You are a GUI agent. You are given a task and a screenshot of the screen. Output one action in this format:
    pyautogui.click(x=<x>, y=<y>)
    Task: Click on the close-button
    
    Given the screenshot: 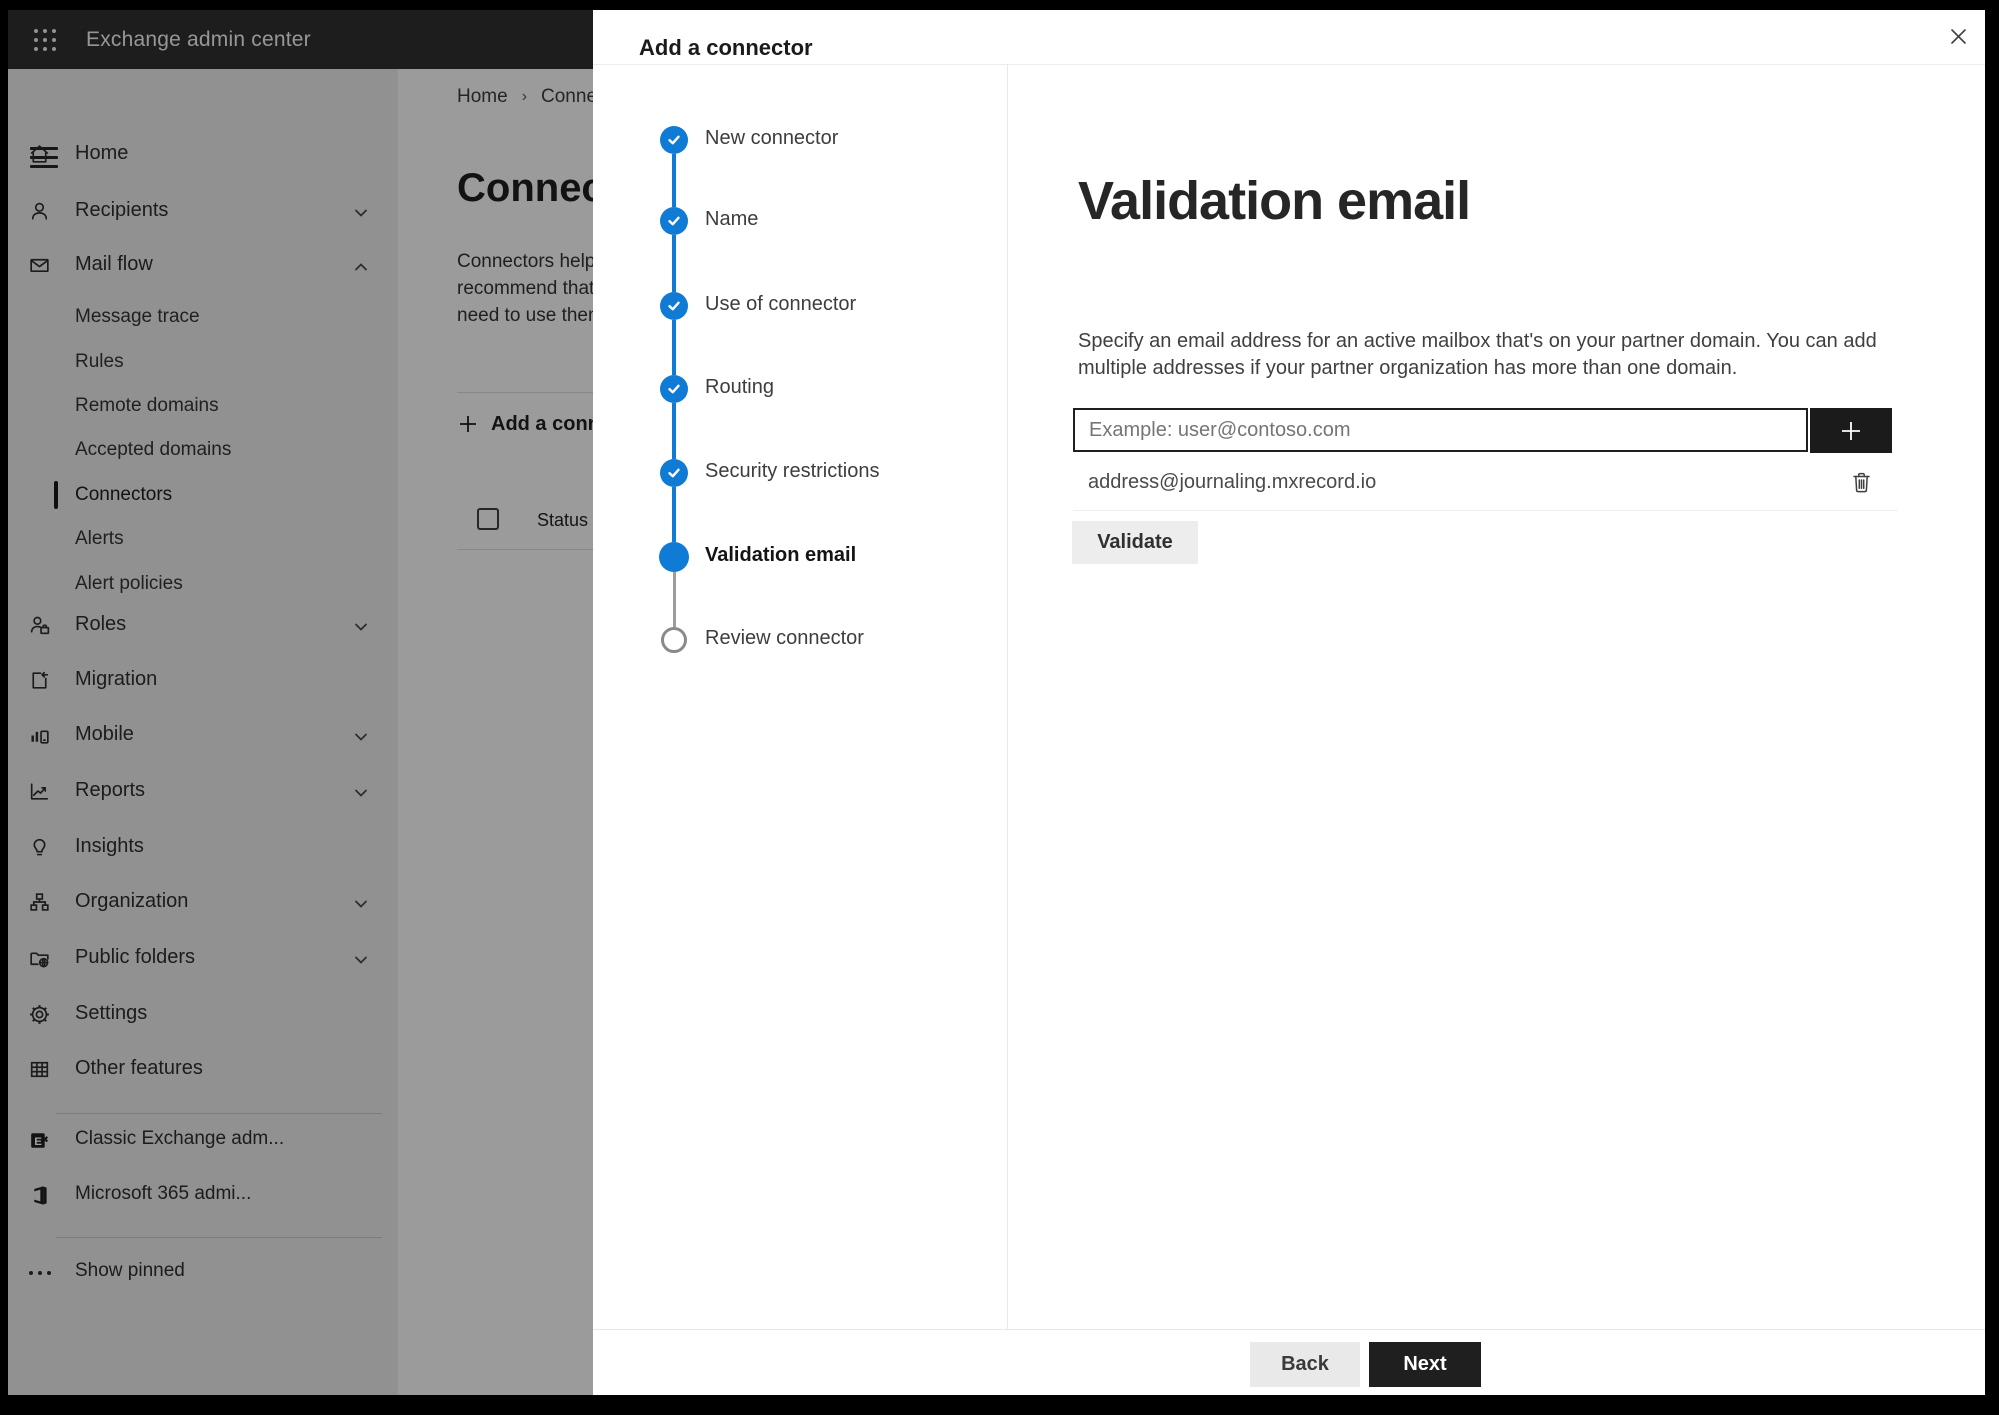 What is the action you would take?
    pyautogui.click(x=1958, y=36)
    